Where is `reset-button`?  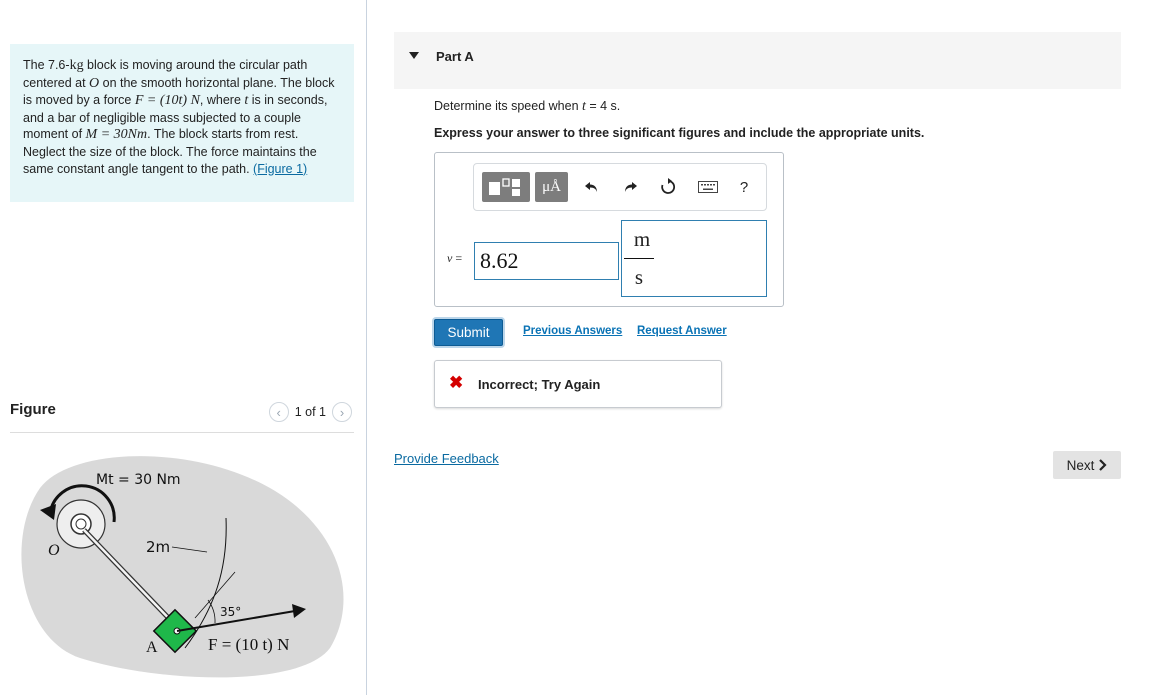 reset-button is located at coordinates (668, 187).